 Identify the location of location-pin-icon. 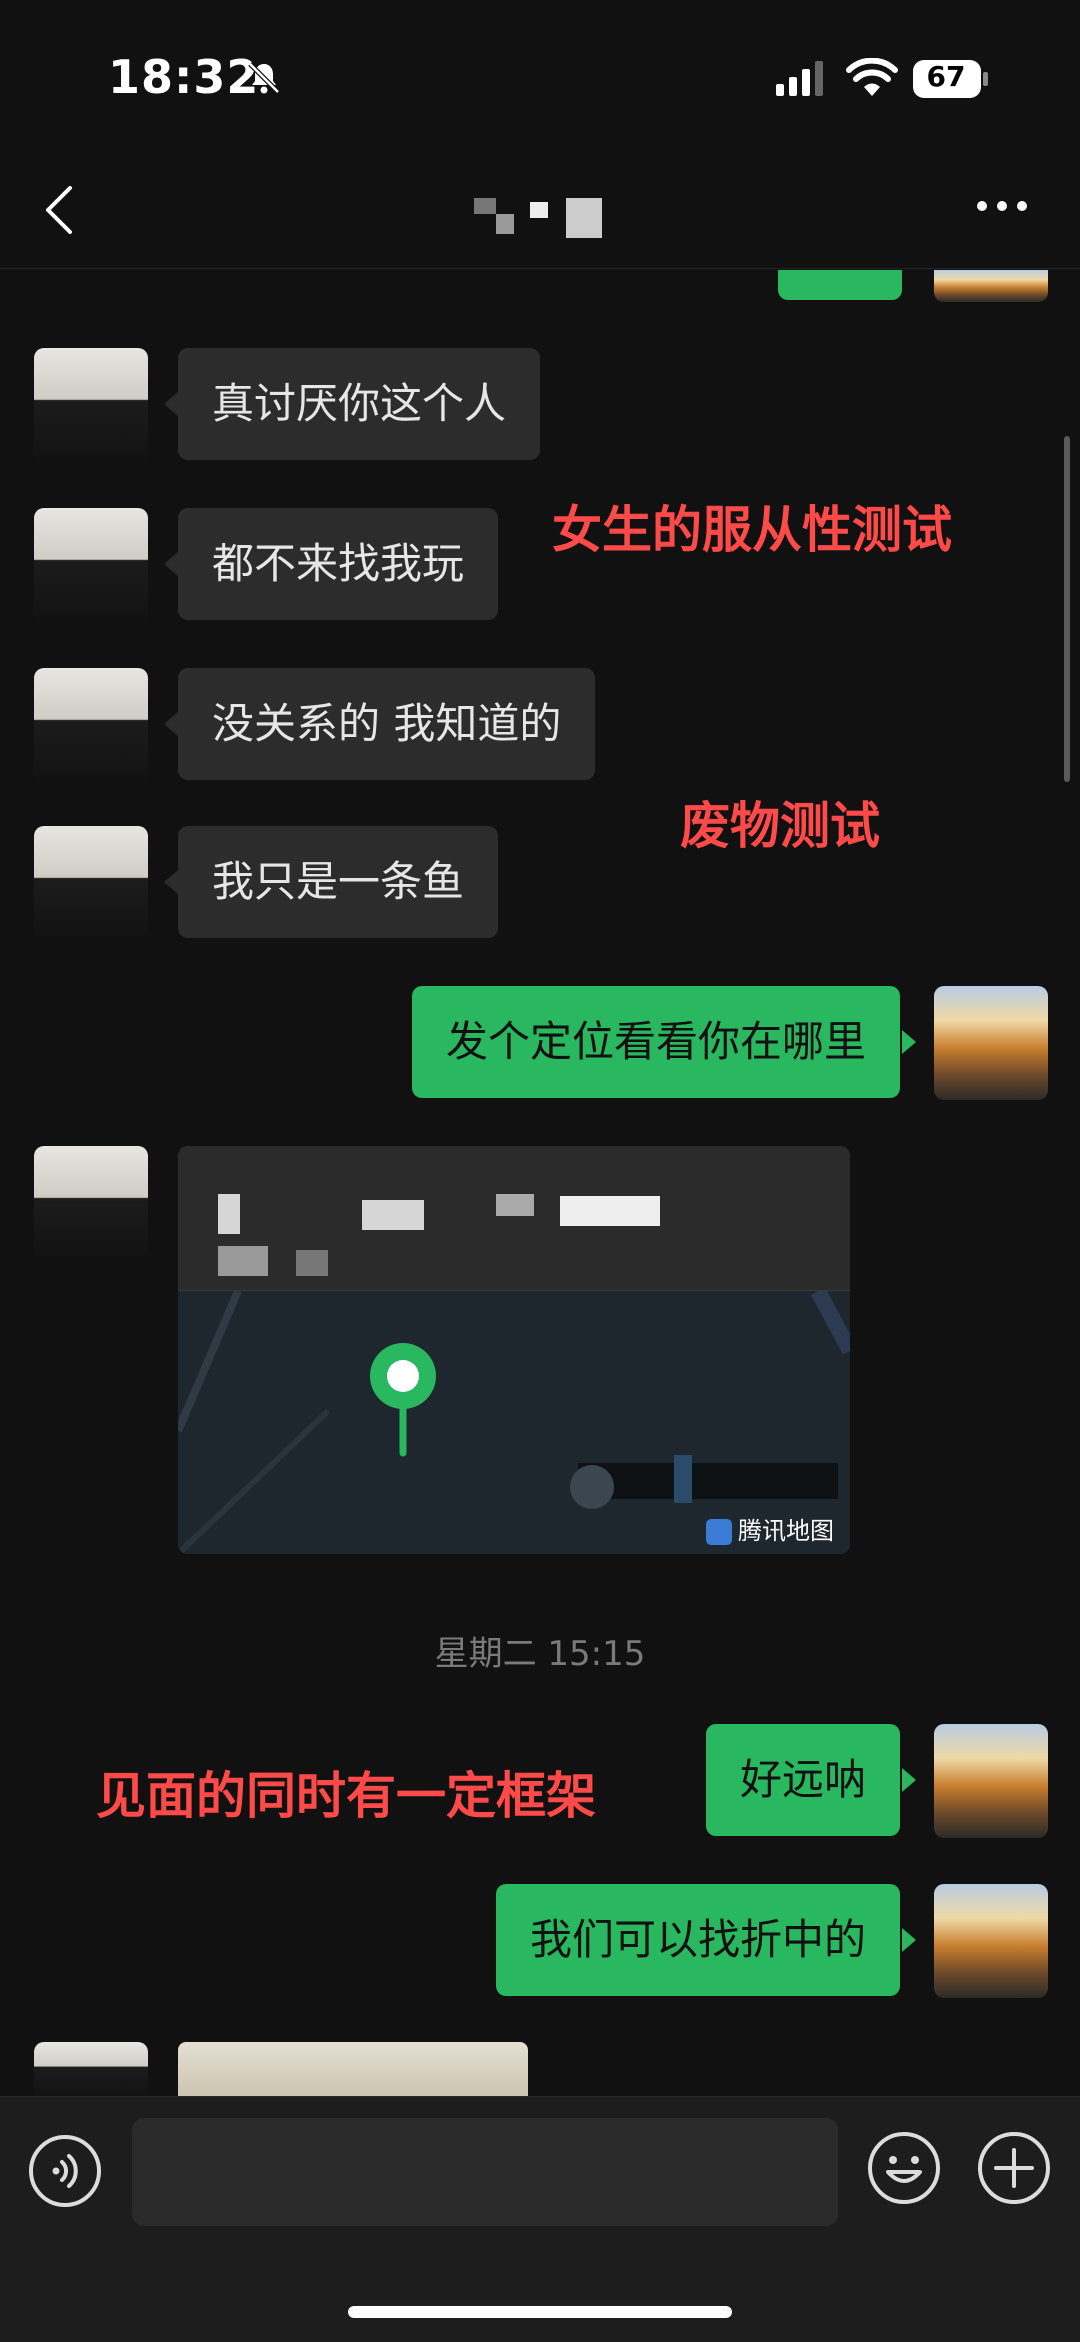
(403, 1400).